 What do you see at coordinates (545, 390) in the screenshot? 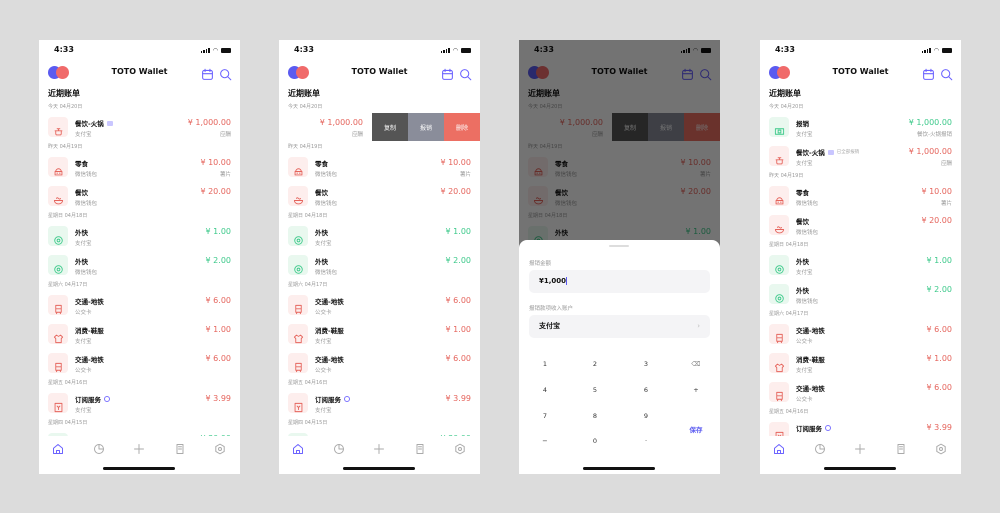
I see `key-4: 4` at bounding box center [545, 390].